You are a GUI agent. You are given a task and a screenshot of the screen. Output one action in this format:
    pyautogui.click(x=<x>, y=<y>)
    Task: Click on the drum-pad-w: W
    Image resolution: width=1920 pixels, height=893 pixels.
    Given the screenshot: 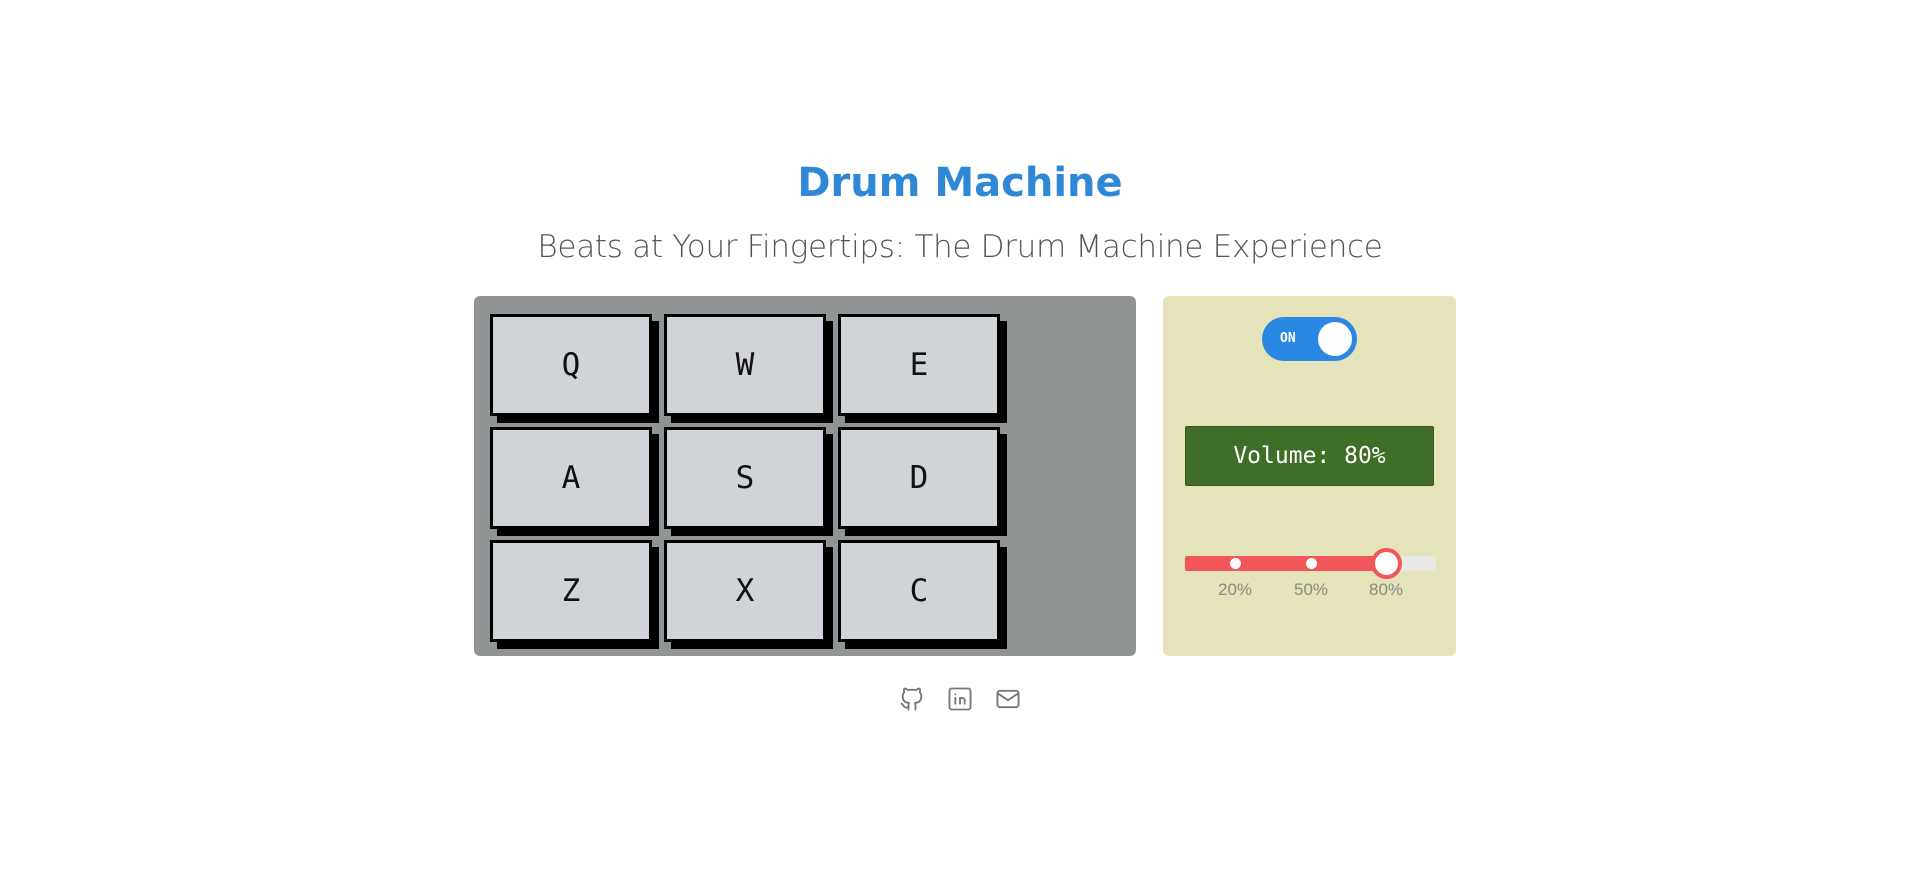 What is the action you would take?
    pyautogui.click(x=745, y=365)
    